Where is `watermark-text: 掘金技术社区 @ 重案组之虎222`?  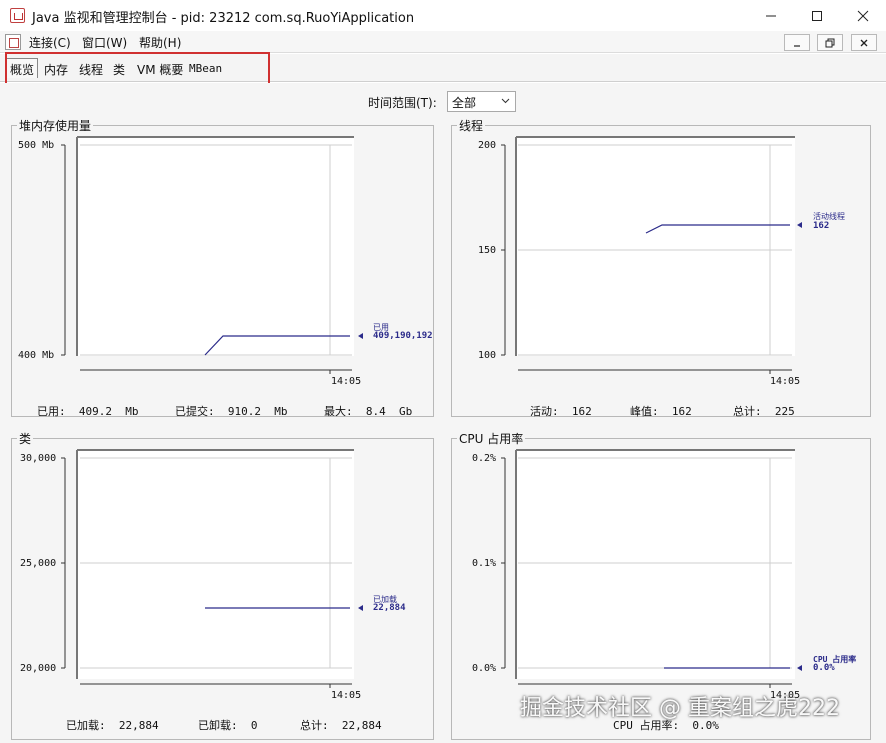
watermark-text: 掘金技术社区 @ 重案组之虎222 is located at coordinates (680, 708).